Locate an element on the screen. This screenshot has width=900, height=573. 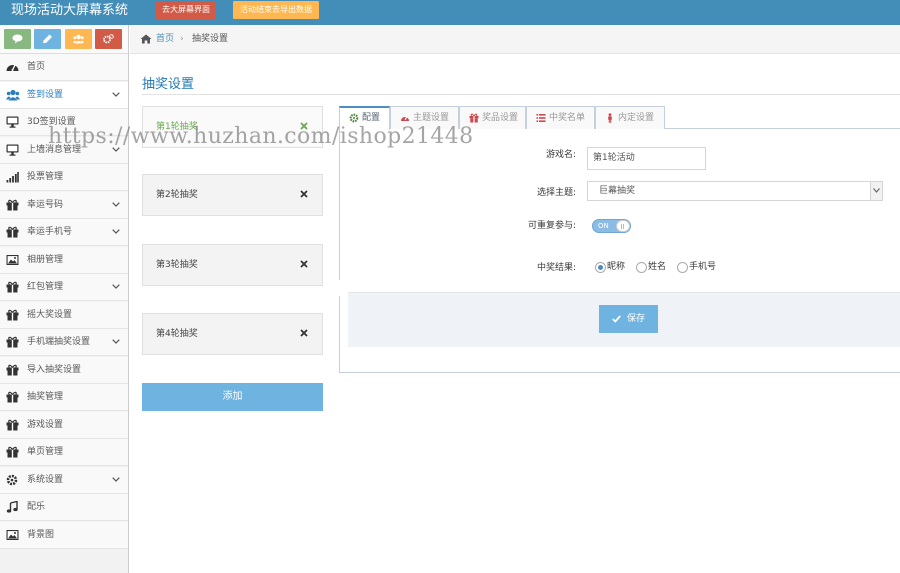
sidebar-item-label: 系统设置 is located at coordinates (45, 479).